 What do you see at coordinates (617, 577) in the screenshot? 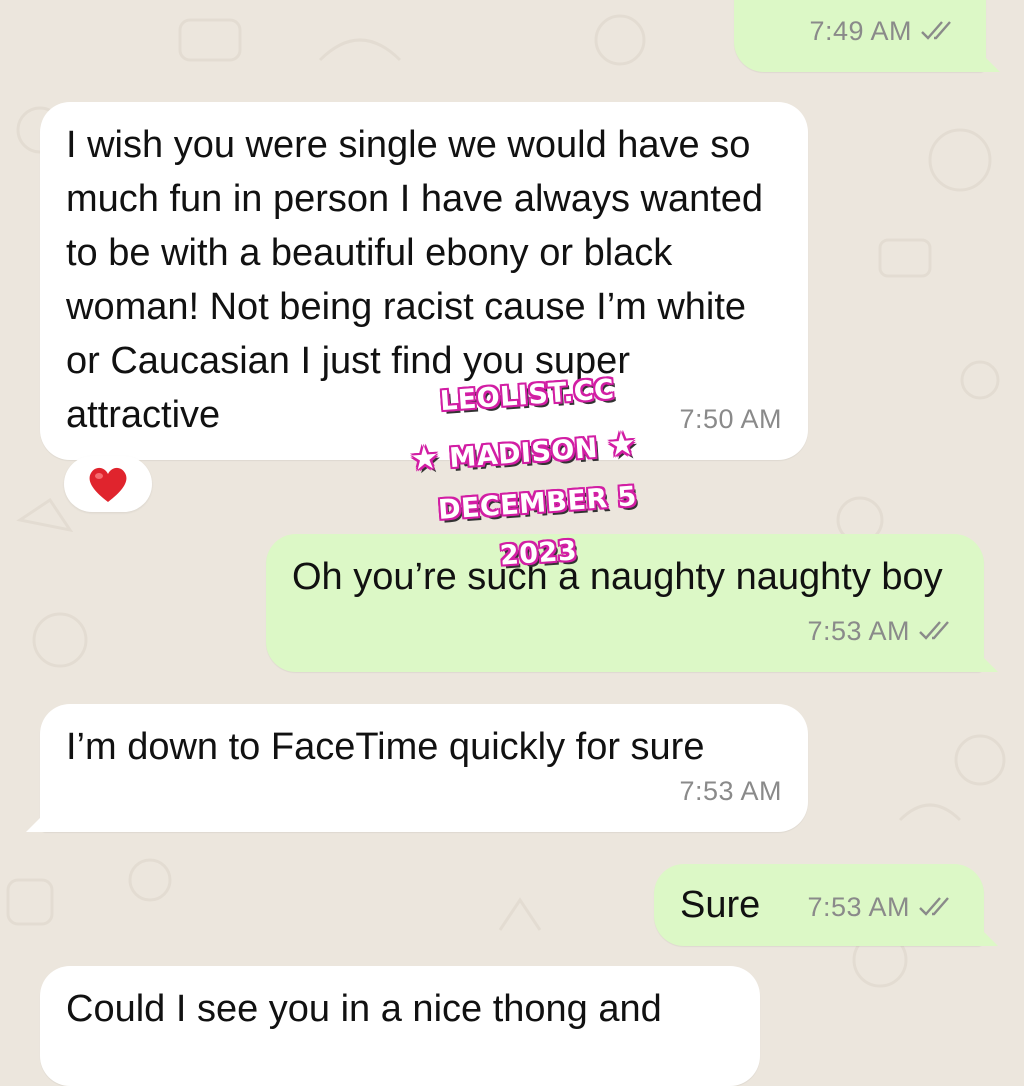
I see `message-text: Oh you’re such a naughty naughty boy` at bounding box center [617, 577].